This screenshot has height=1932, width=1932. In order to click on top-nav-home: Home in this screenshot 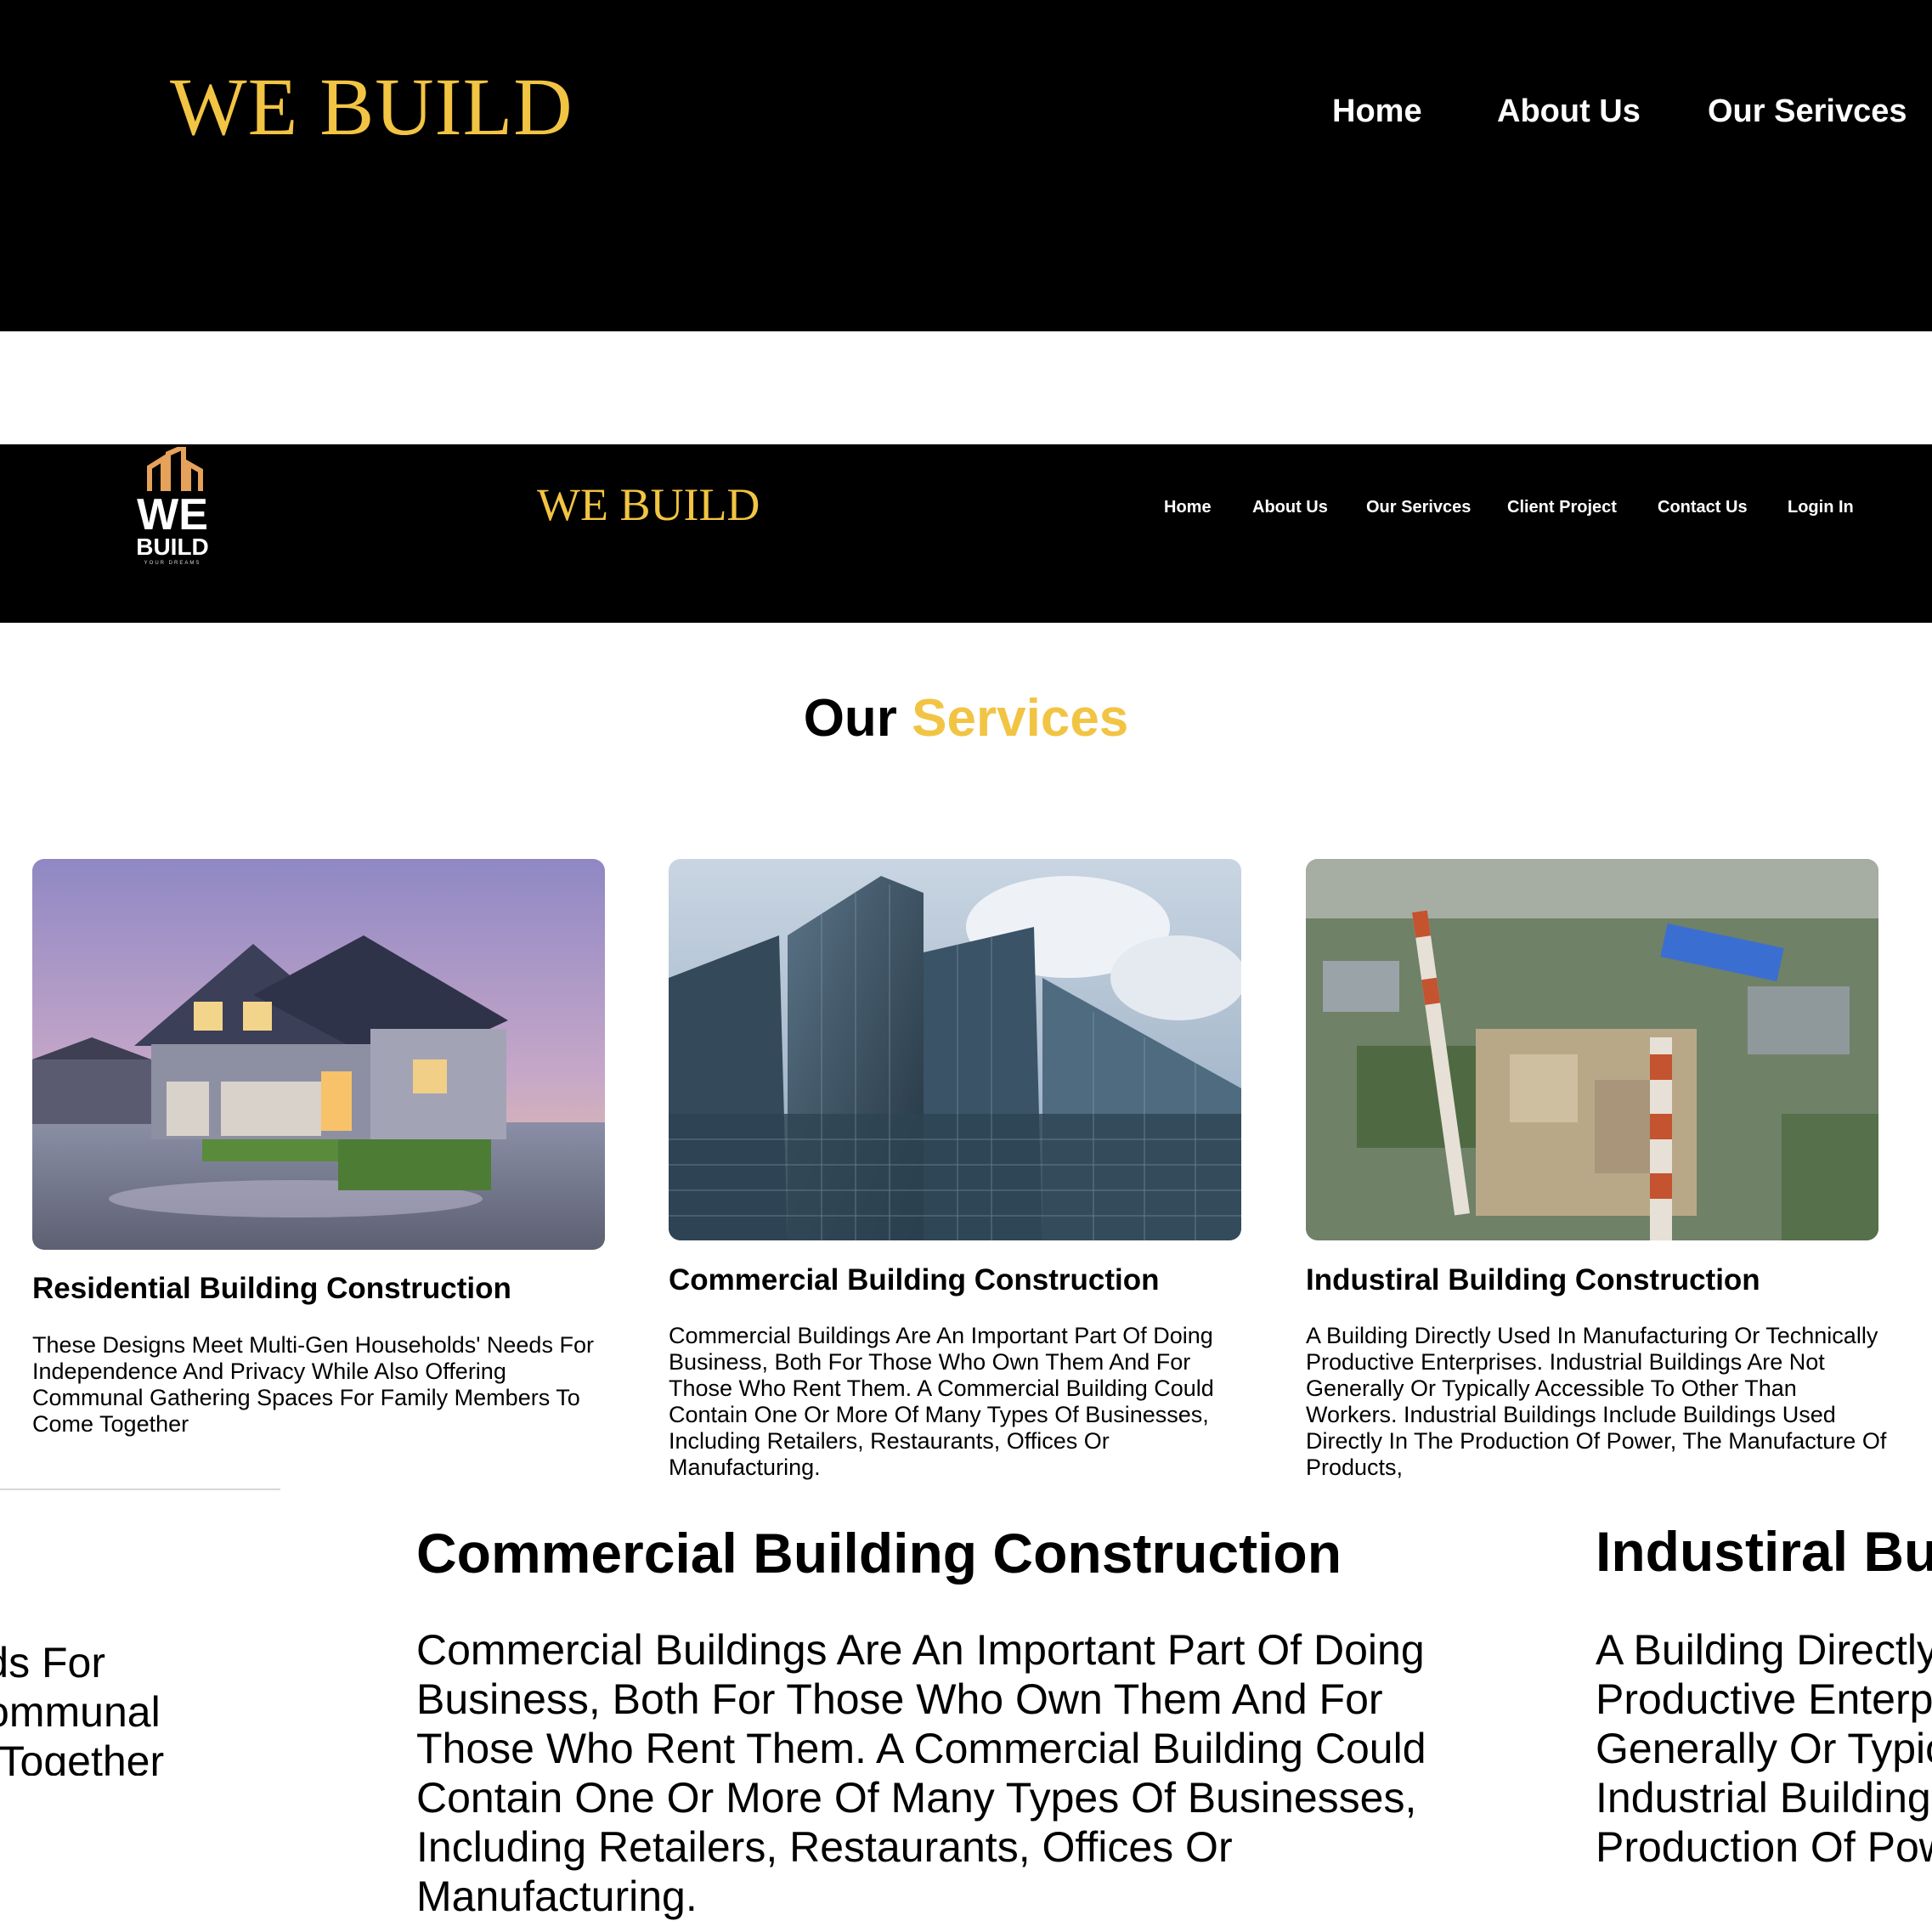, I will do `click(1377, 111)`.